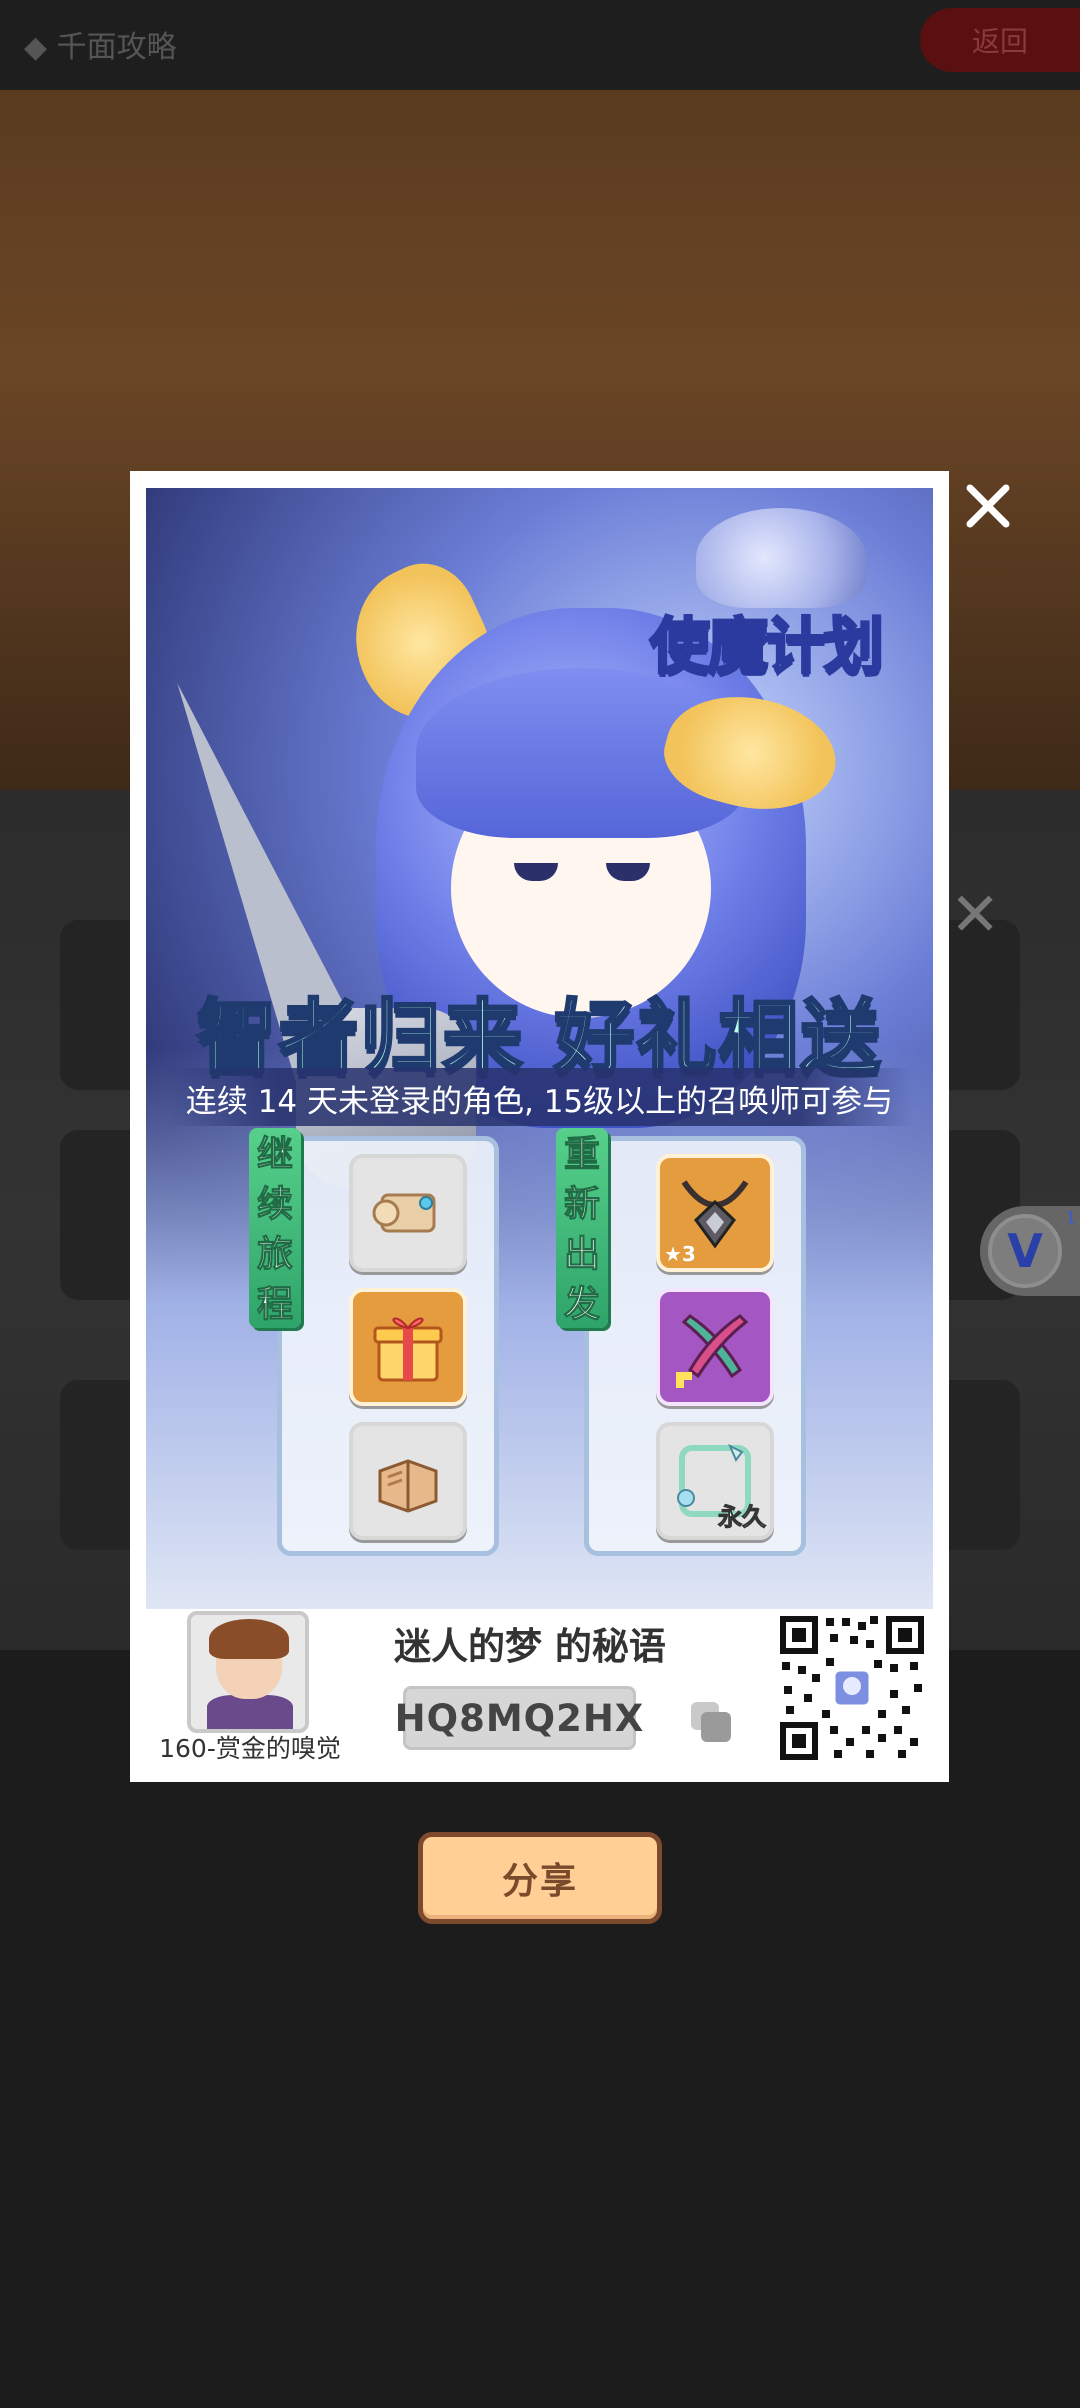  I want to click on reward-item-avatar-frame: 永久, so click(715, 1481).